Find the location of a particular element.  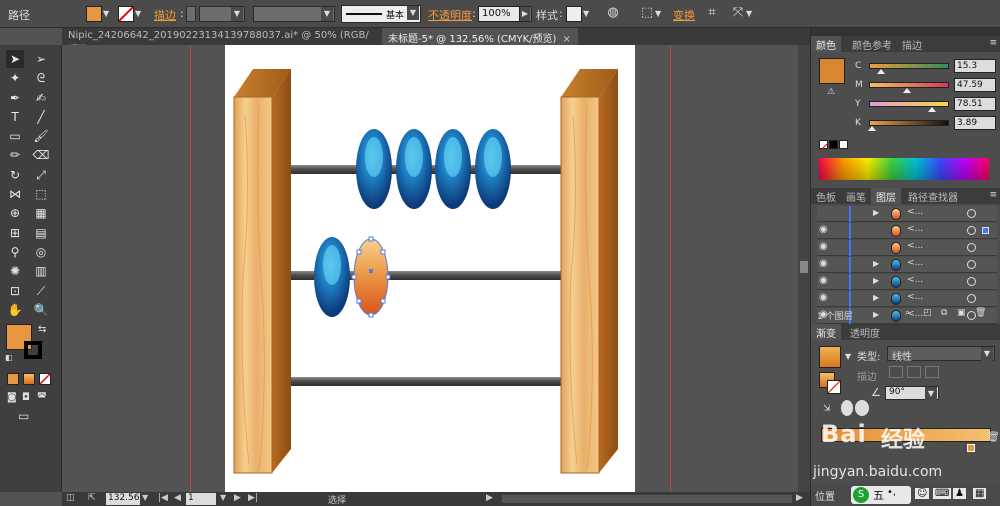

tab-pathfinder: 路径查找器 is located at coordinates (933, 196).